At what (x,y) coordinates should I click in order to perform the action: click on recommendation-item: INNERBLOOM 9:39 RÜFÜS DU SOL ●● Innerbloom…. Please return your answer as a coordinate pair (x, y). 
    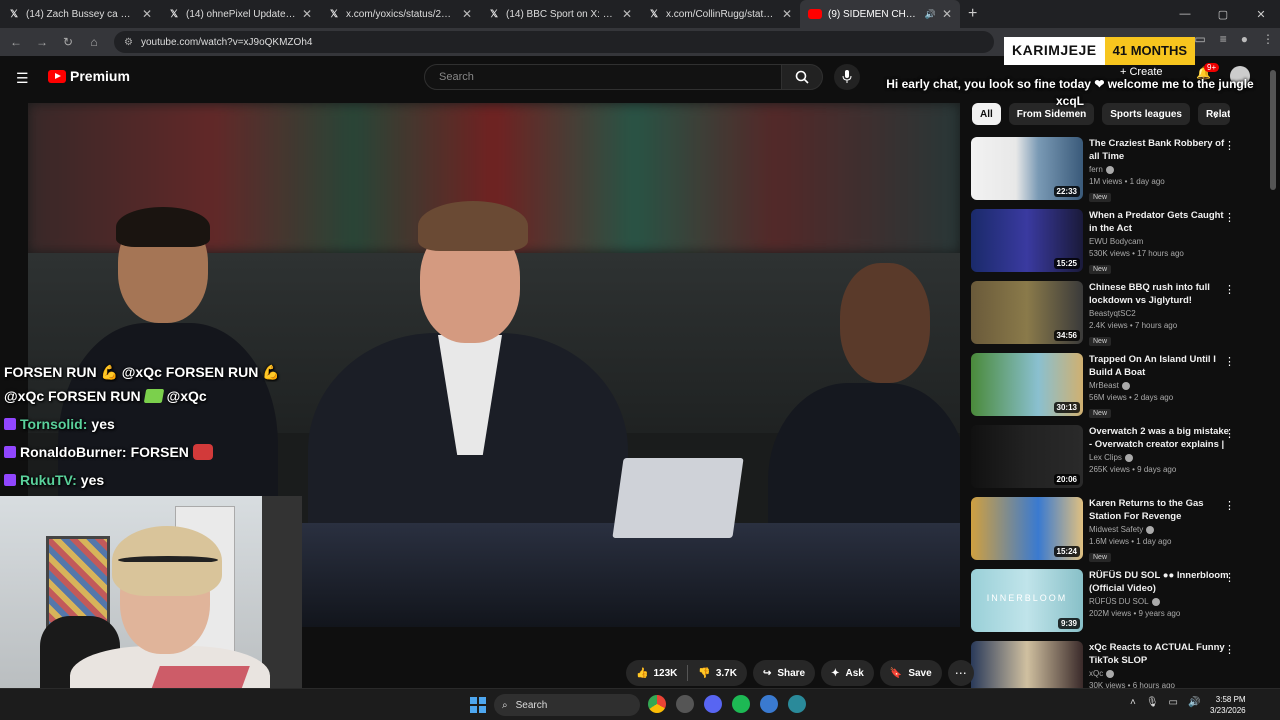
    Looking at the image, I should click on (1111, 605).